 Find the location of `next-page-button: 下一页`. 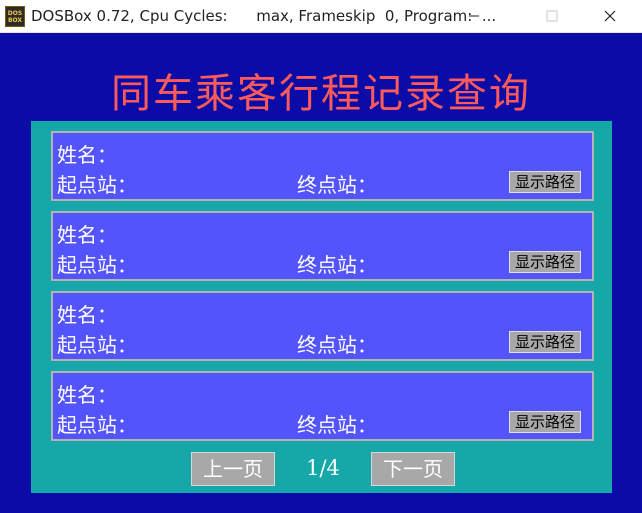

next-page-button: 下一页 is located at coordinates (413, 469).